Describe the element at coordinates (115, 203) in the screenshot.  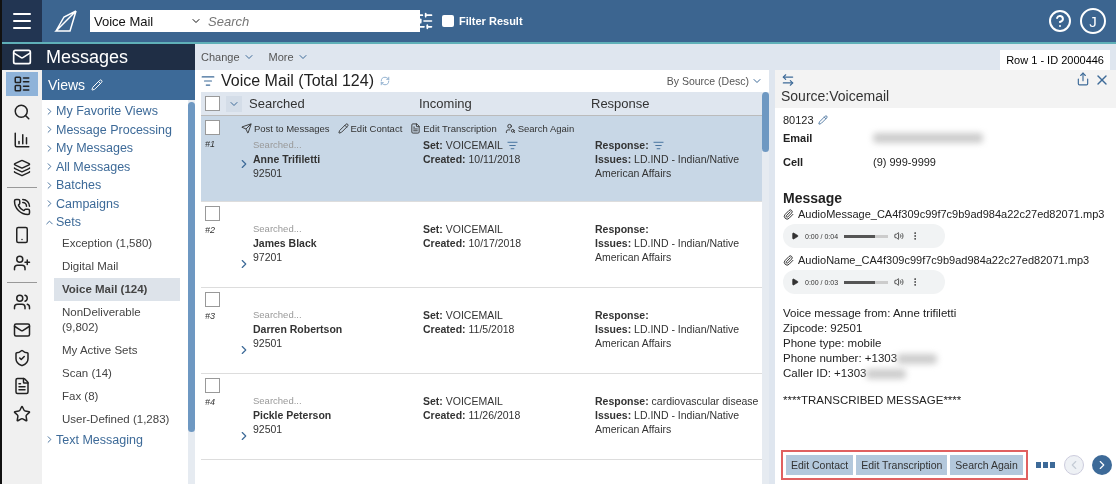
I see `nav-item: Campaigns` at that location.